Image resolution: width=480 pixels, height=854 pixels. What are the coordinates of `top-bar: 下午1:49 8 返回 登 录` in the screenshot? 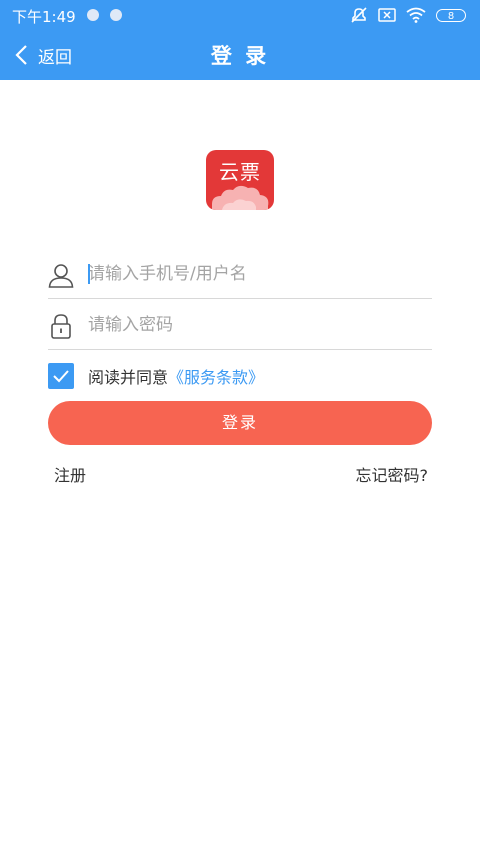 It's located at (240, 40).